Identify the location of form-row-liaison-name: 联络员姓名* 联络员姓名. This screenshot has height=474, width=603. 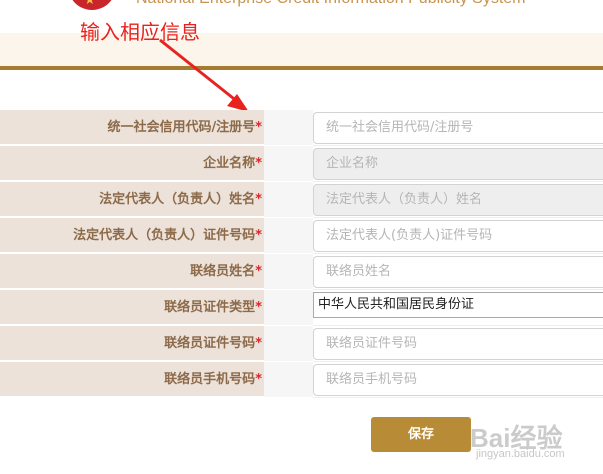
(301, 272).